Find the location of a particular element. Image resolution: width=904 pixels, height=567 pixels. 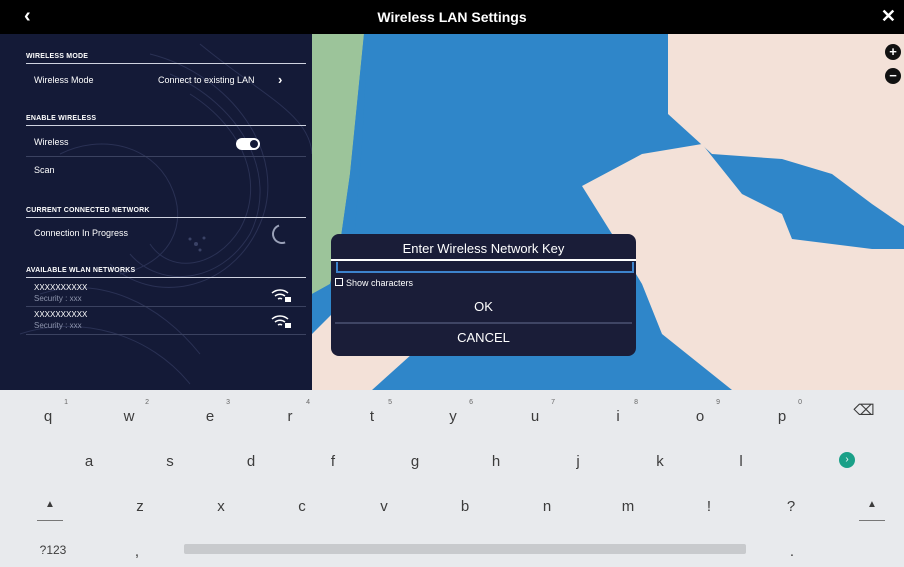

key-hint: 9 is located at coordinates (718, 402).